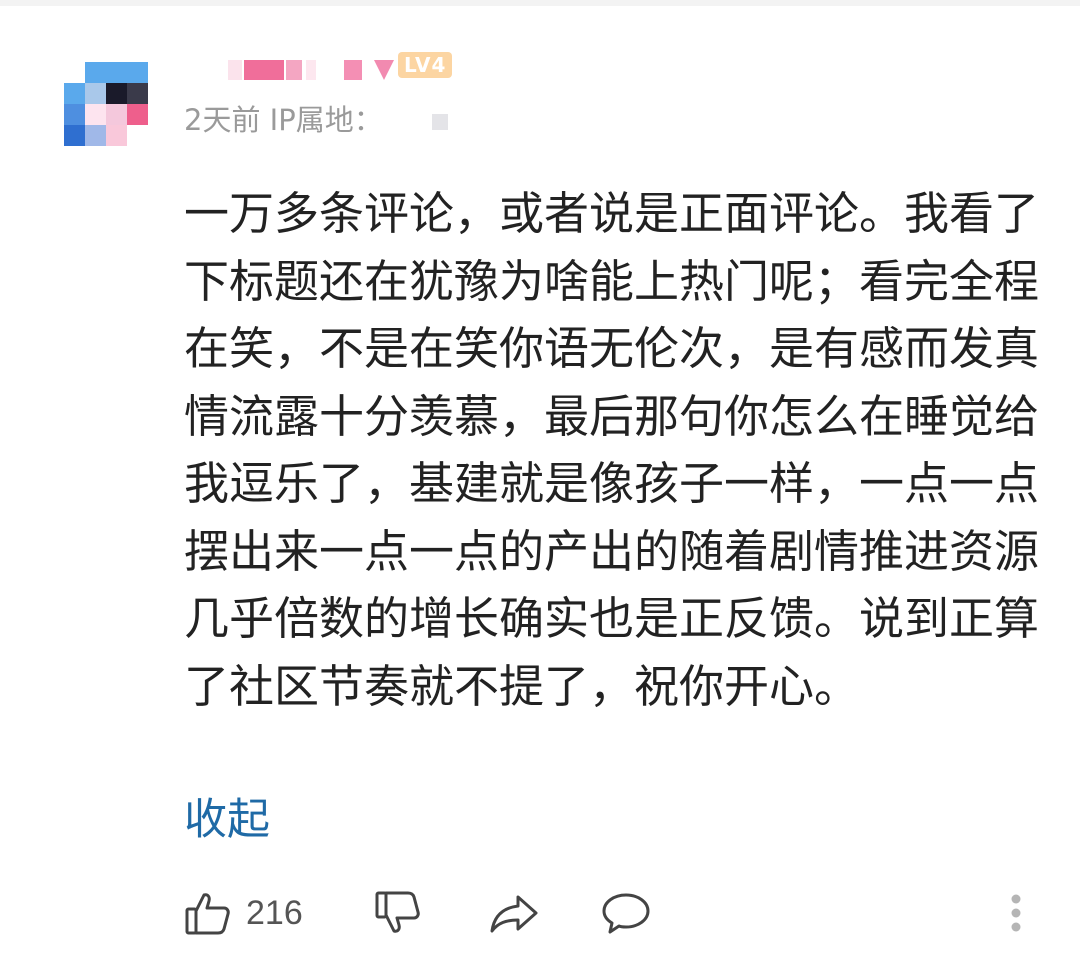 The height and width of the screenshot is (964, 1080). Describe the element at coordinates (274, 912) in the screenshot. I see `like-count: 216` at that location.